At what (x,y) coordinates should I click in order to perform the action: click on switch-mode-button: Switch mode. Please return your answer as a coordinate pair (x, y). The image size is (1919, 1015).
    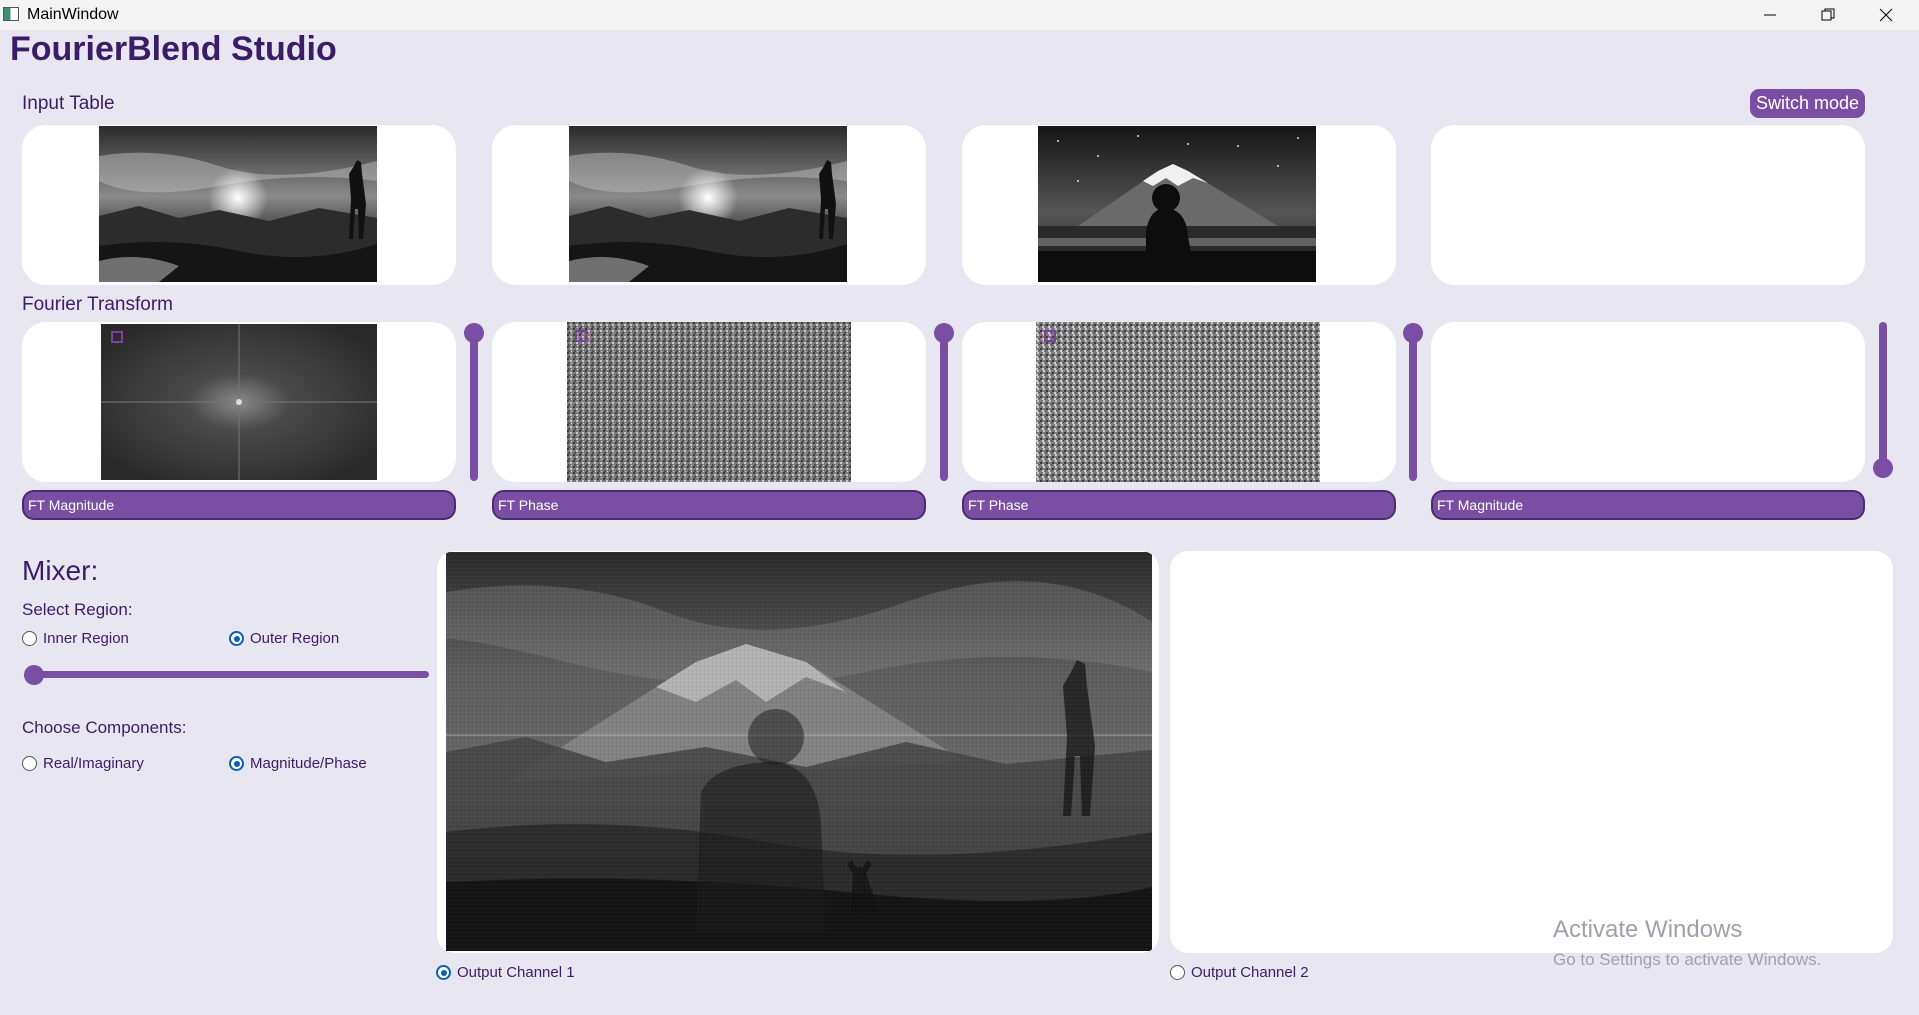
    Looking at the image, I should click on (1807, 103).